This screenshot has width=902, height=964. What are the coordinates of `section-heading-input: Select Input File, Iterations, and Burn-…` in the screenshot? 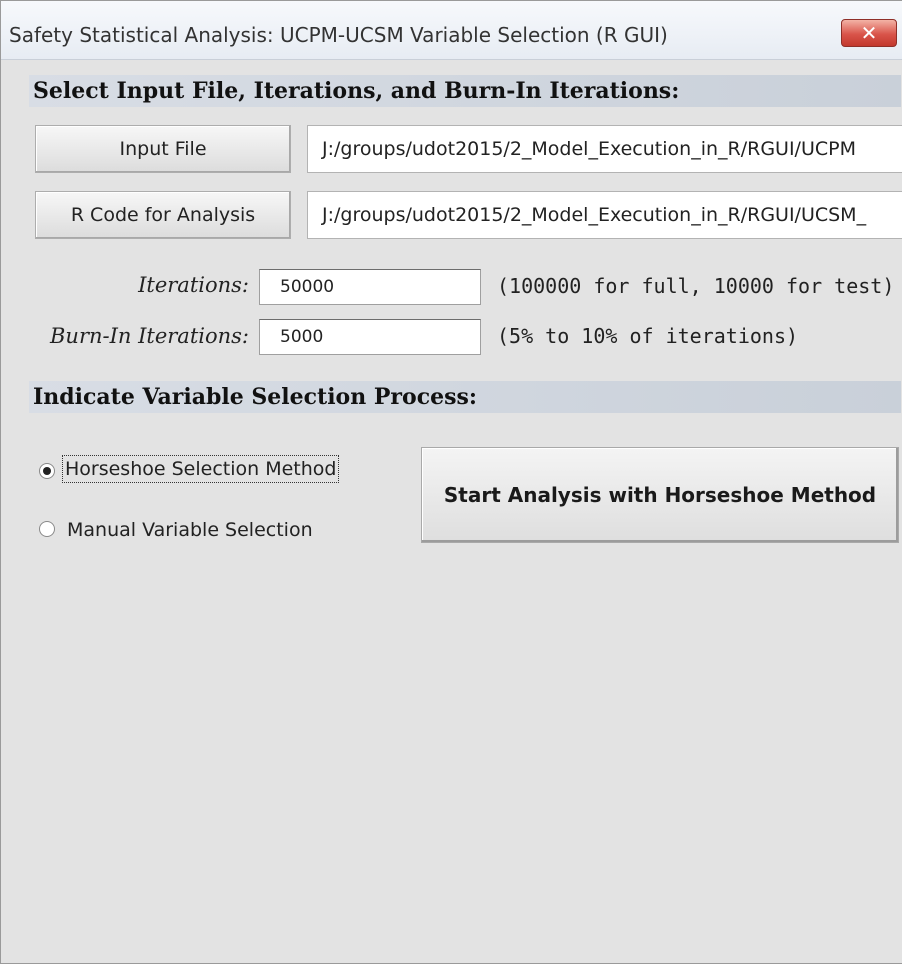 It's located at (465, 91).